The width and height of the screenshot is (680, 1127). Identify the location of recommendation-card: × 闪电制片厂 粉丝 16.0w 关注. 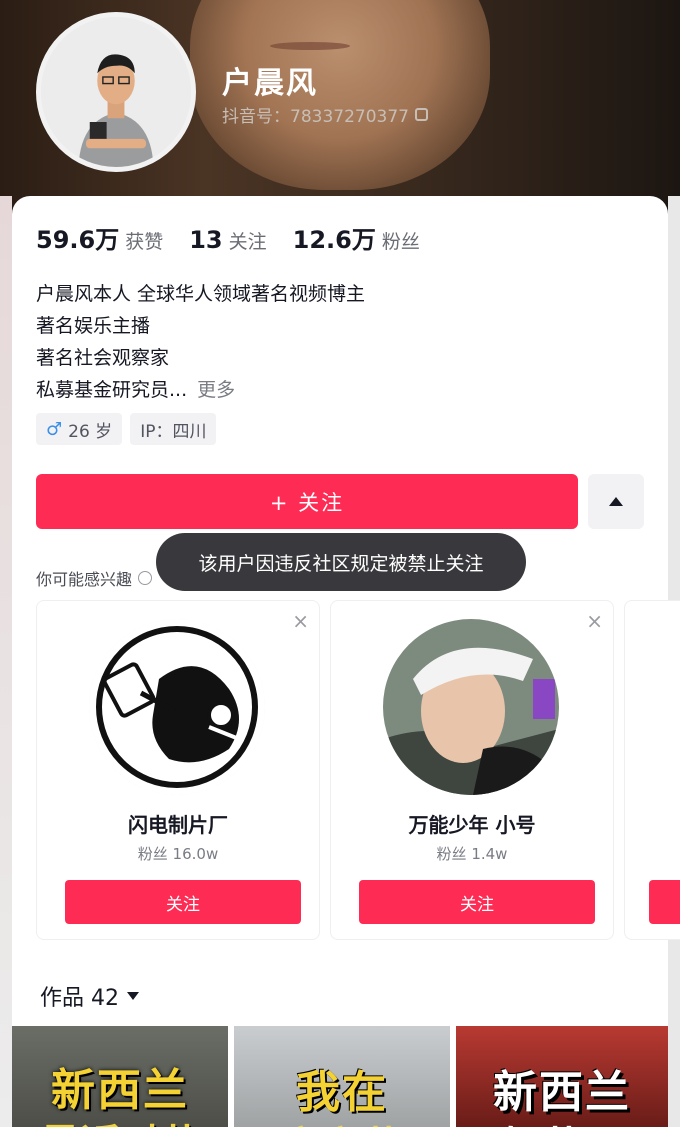
(178, 770).